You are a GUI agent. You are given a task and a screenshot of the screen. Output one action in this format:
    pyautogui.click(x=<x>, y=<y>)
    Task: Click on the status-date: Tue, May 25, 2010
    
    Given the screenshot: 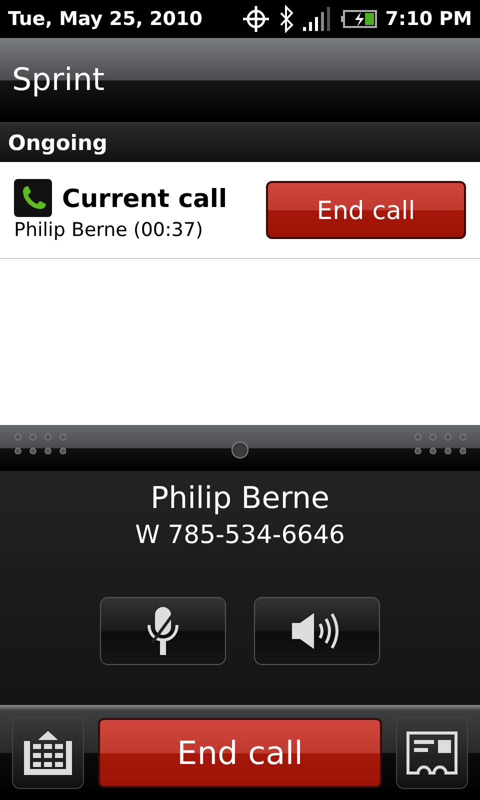 What is the action you would take?
    pyautogui.click(x=105, y=19)
    